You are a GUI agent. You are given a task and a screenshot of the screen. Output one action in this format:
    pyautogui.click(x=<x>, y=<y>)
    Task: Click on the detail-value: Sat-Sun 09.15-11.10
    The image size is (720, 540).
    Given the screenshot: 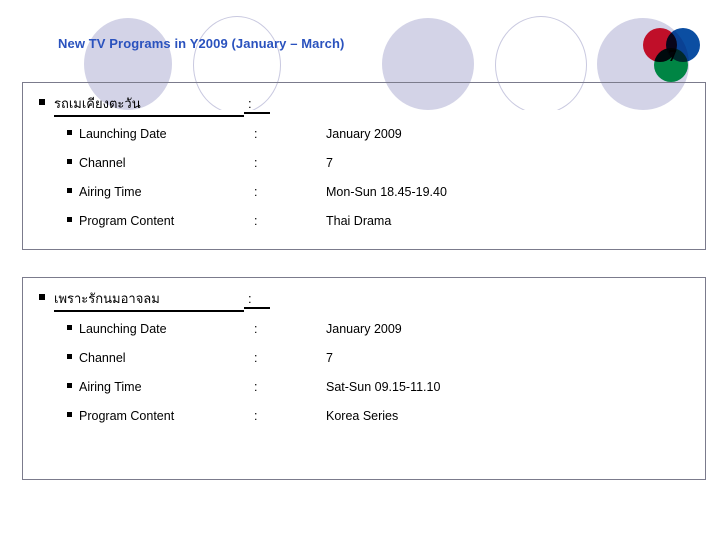 What is the action you would take?
    pyautogui.click(x=383, y=387)
    